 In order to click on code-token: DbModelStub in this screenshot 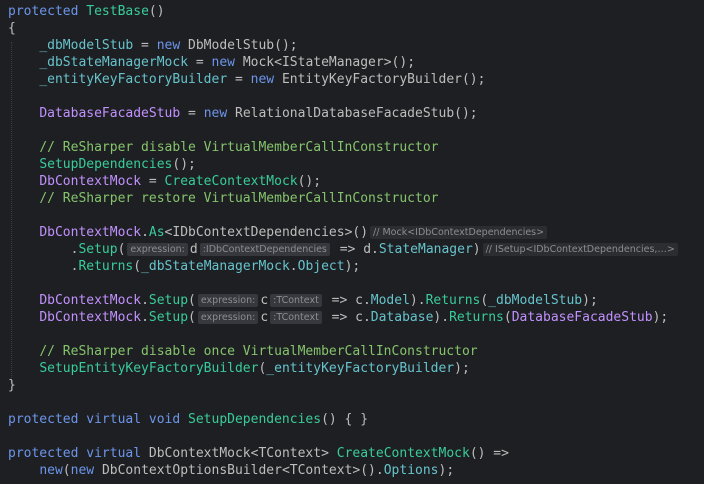, I will do `click(231, 45)`.